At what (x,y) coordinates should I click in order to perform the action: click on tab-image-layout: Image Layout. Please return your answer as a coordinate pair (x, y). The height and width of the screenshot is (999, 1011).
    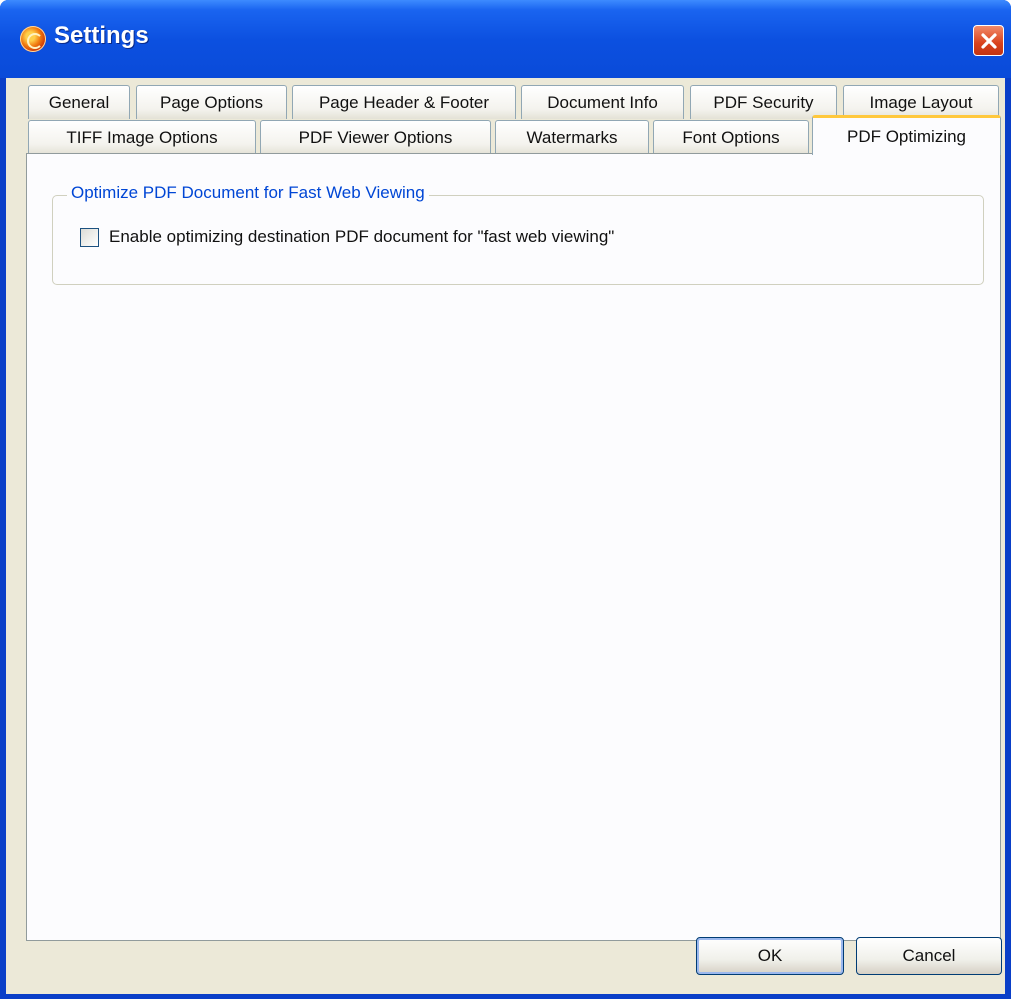
    Looking at the image, I should click on (921, 102).